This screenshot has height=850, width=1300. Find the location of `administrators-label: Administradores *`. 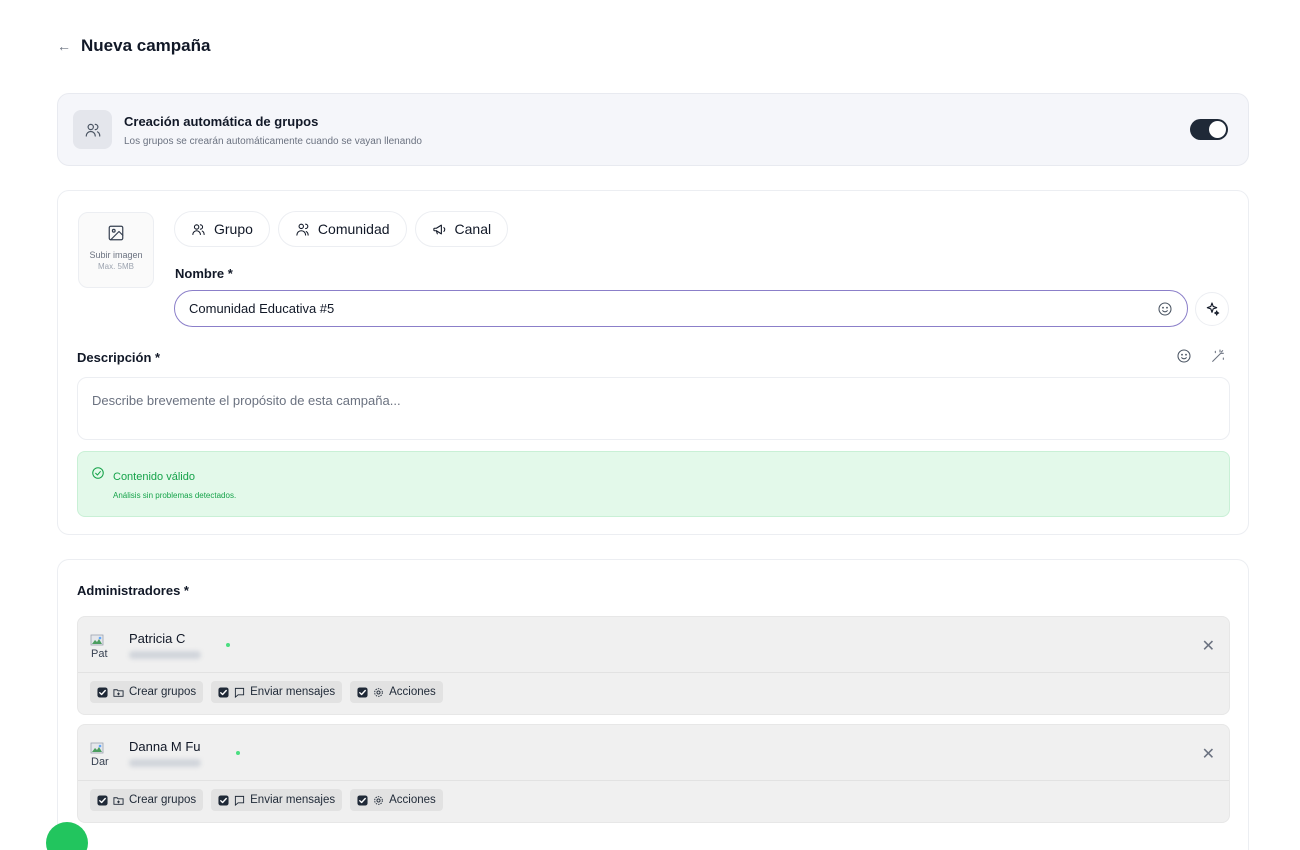

administrators-label: Administradores * is located at coordinates (133, 590).